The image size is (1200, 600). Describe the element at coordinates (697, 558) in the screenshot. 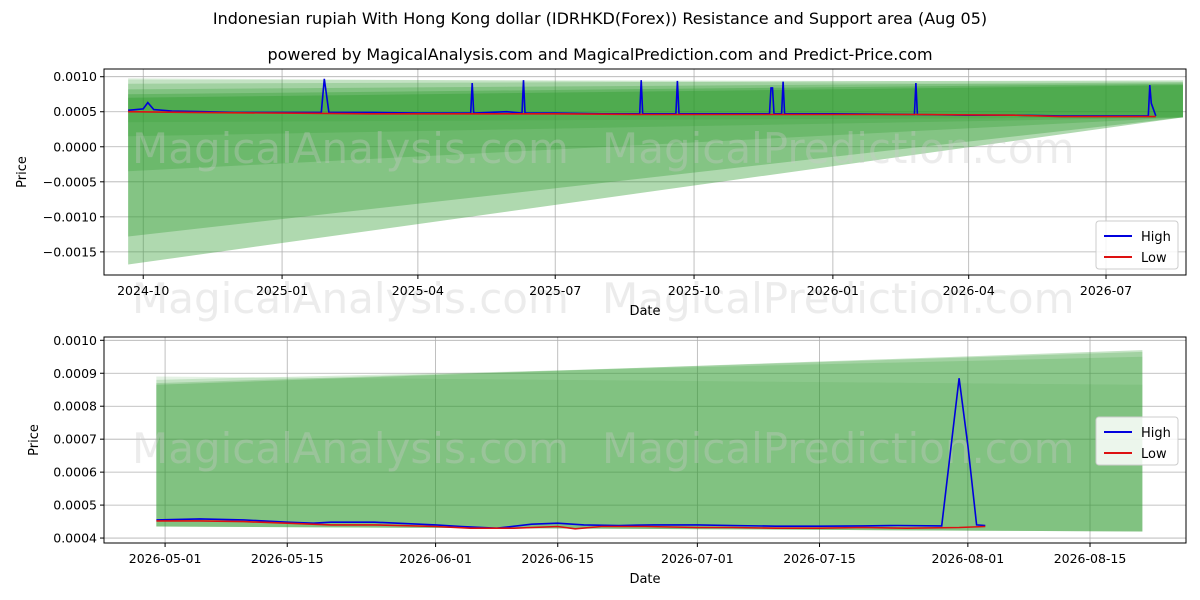

I see `x-tick-label: 2026-07-01` at that location.